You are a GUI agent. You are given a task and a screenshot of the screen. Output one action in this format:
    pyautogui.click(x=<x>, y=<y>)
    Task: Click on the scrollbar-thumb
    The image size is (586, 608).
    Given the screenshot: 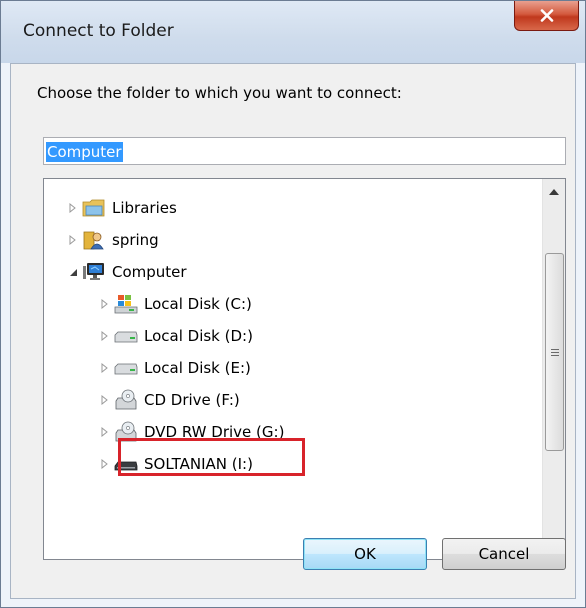 What is the action you would take?
    pyautogui.click(x=554, y=352)
    